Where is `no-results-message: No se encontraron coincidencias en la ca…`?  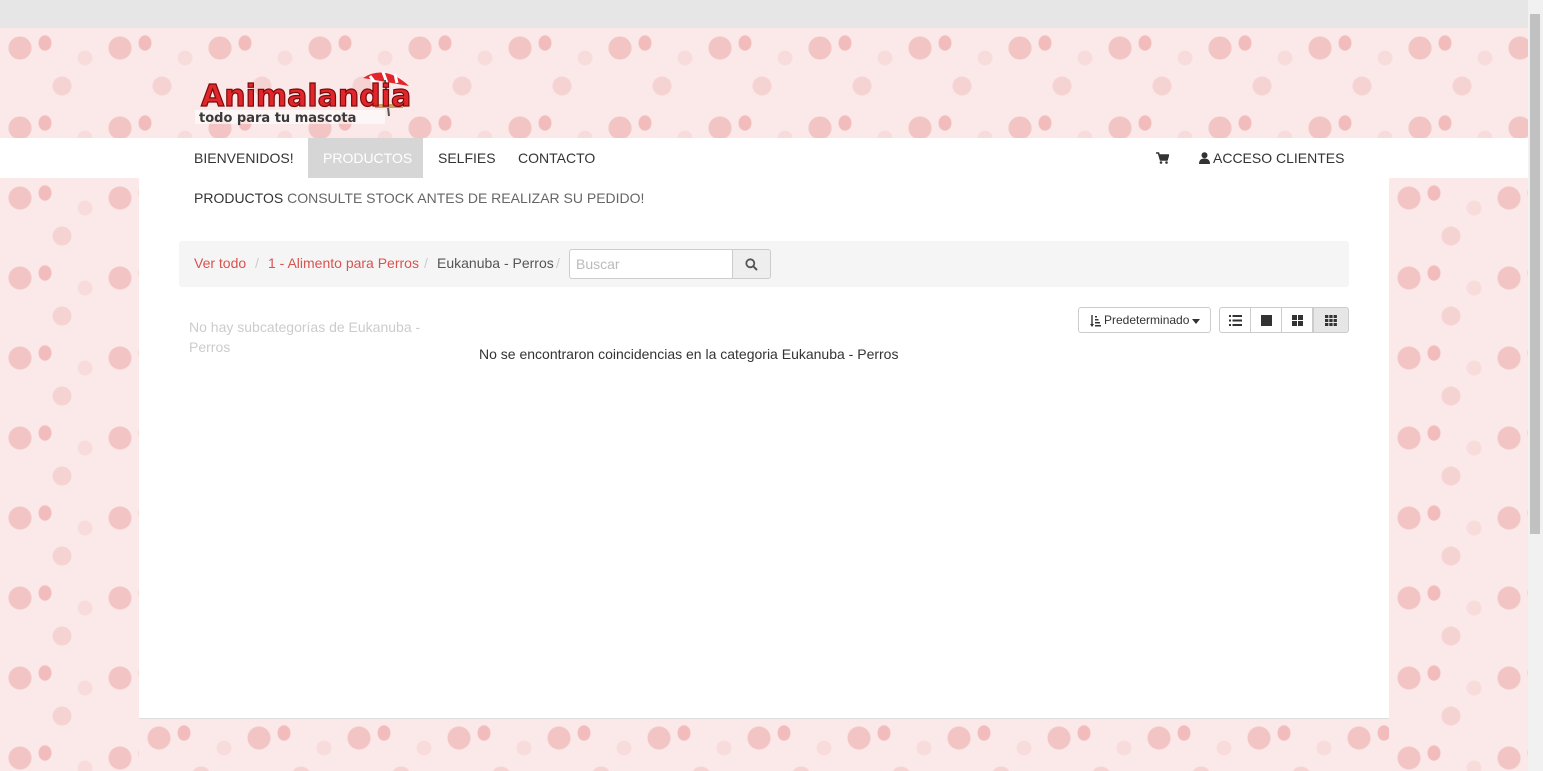
no-results-message: No se encontraron coincidencias en la ca… is located at coordinates (689, 354).